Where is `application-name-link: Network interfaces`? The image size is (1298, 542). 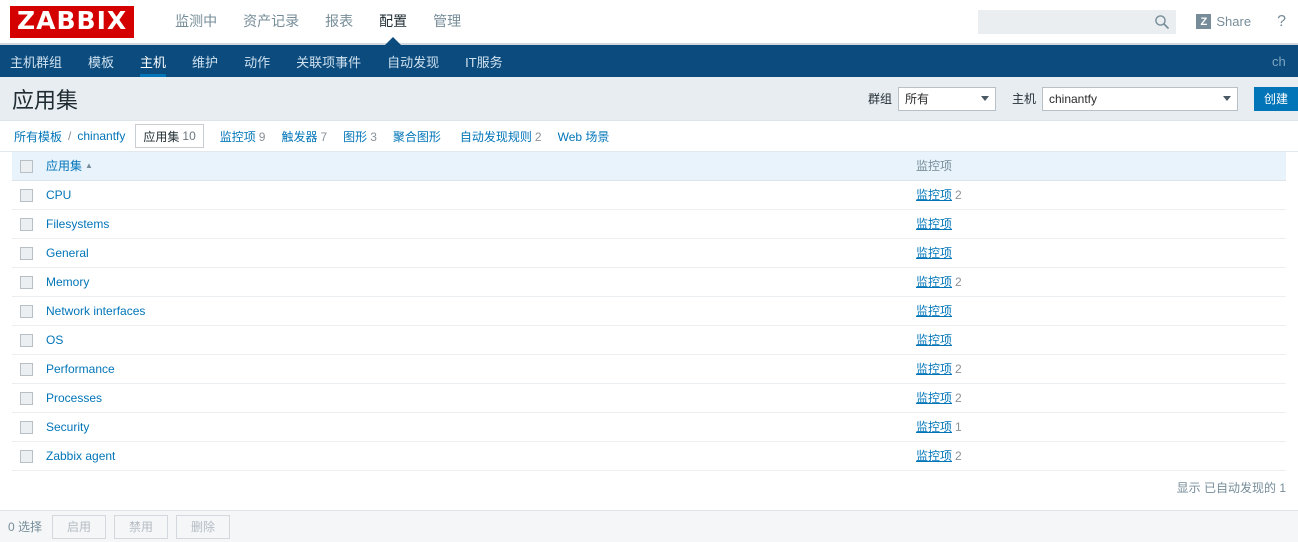 application-name-link: Network interfaces is located at coordinates (95, 311).